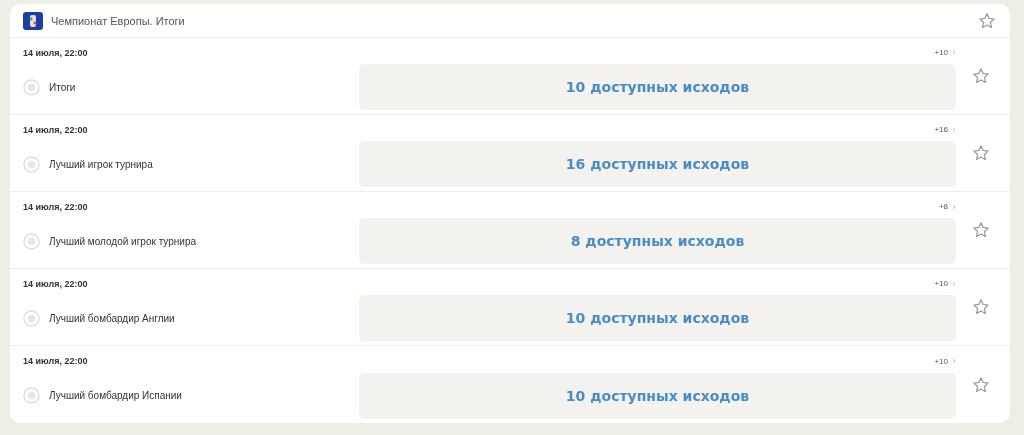 This screenshot has width=1024, height=435. Describe the element at coordinates (118, 20) in the screenshot. I see `league-title: Чемпионат Европы. Итоги` at that location.